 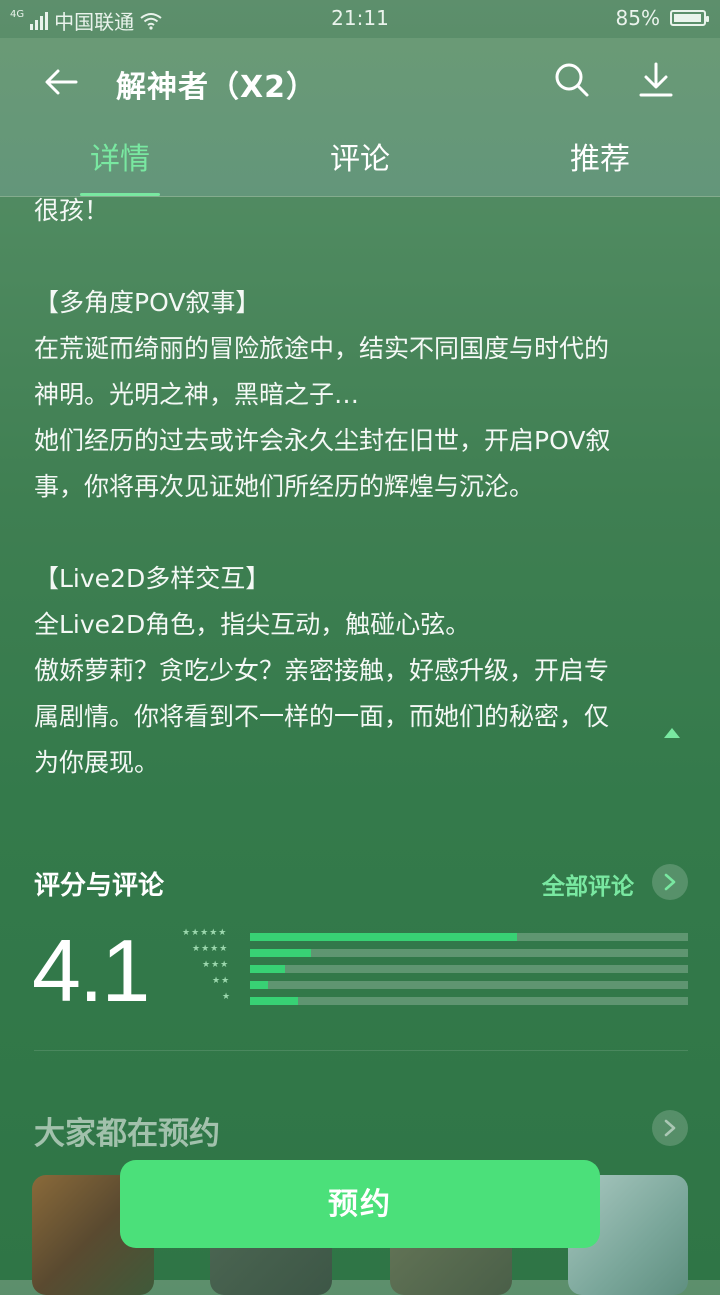 What do you see at coordinates (152, 578) in the screenshot?
I see `section-heading-live2d: 【Live2D多样交互】` at bounding box center [152, 578].